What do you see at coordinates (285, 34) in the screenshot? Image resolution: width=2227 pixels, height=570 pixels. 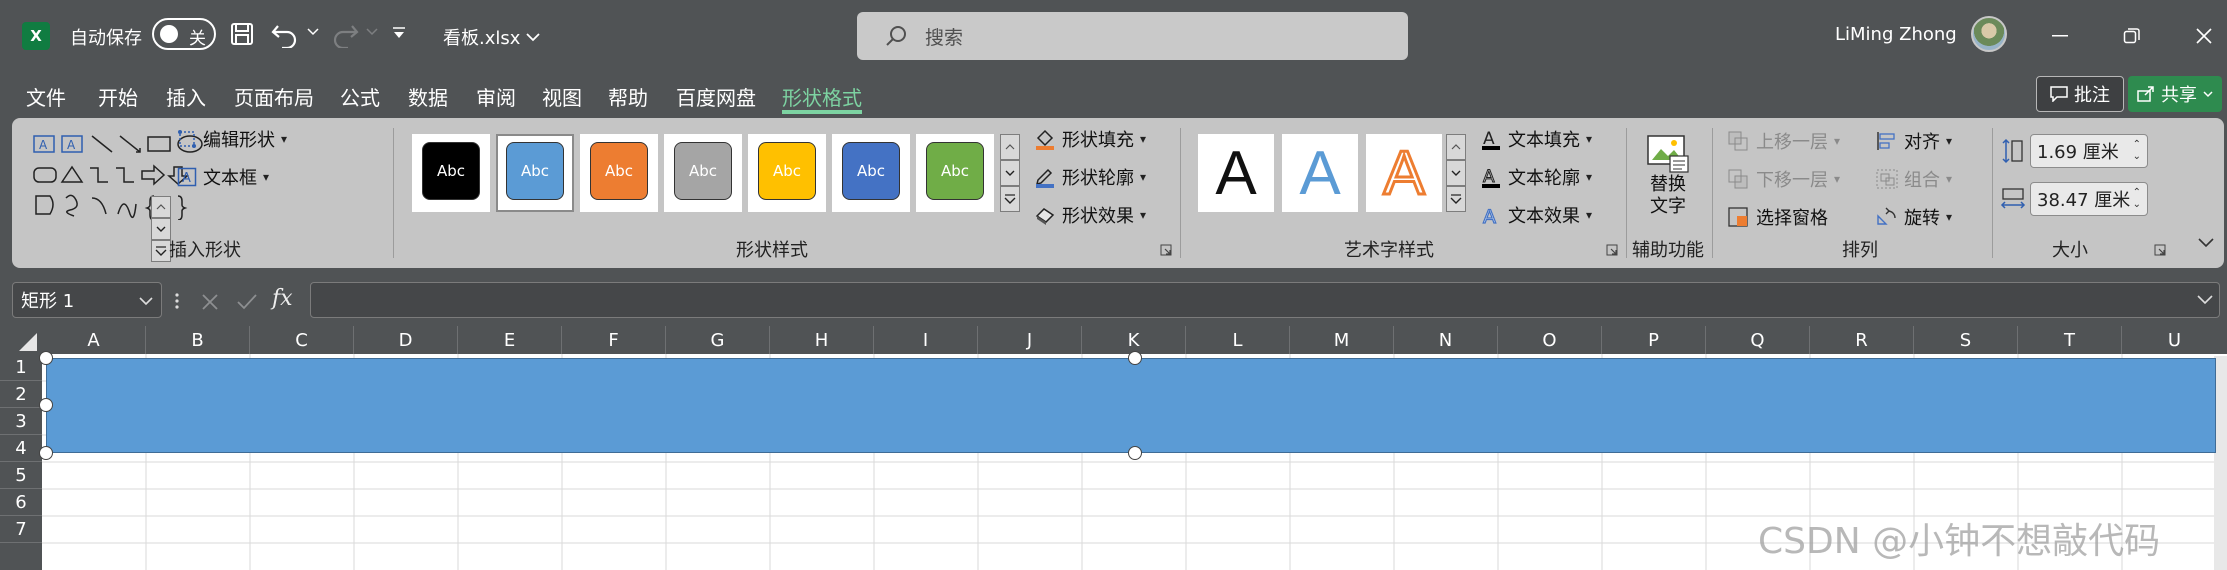 I see `undo-icon` at bounding box center [285, 34].